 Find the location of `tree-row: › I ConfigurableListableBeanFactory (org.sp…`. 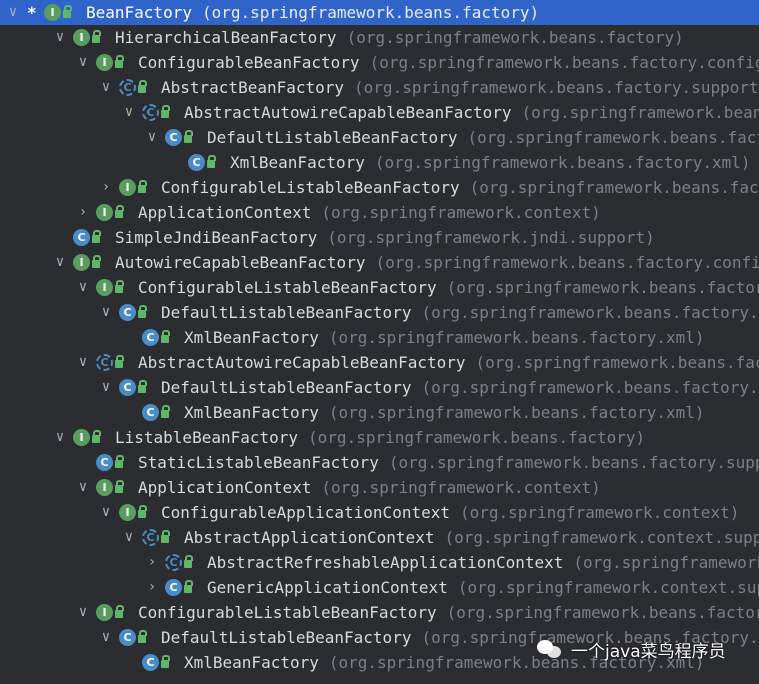

tree-row: › I ConfigurableListableBeanFactory (org.sp… is located at coordinates (379, 187).